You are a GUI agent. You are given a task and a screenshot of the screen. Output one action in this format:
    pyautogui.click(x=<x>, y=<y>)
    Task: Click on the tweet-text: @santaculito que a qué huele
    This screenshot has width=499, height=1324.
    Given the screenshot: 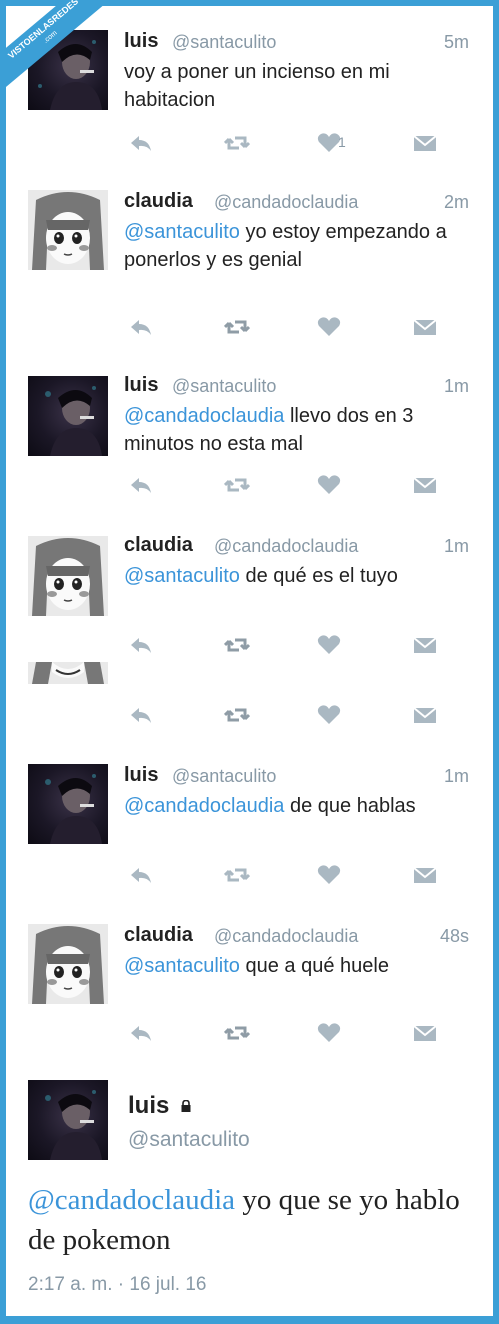 What is the action you would take?
    pyautogui.click(x=299, y=966)
    